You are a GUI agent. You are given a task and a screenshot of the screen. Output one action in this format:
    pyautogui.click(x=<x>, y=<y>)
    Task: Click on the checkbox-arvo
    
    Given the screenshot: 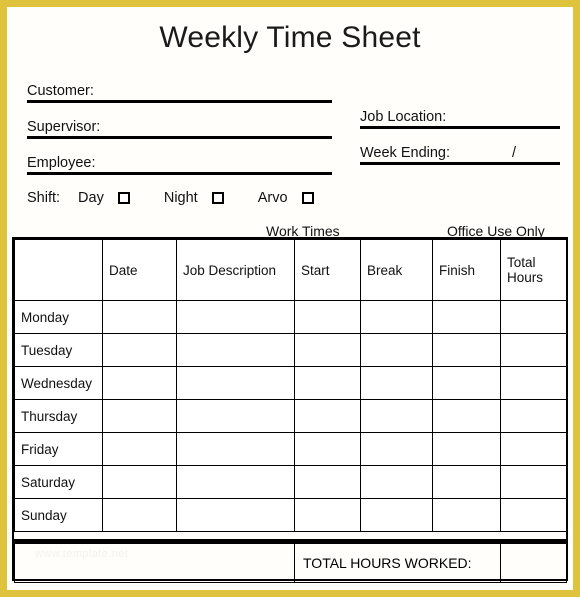 What is the action you would take?
    pyautogui.click(x=307, y=198)
    